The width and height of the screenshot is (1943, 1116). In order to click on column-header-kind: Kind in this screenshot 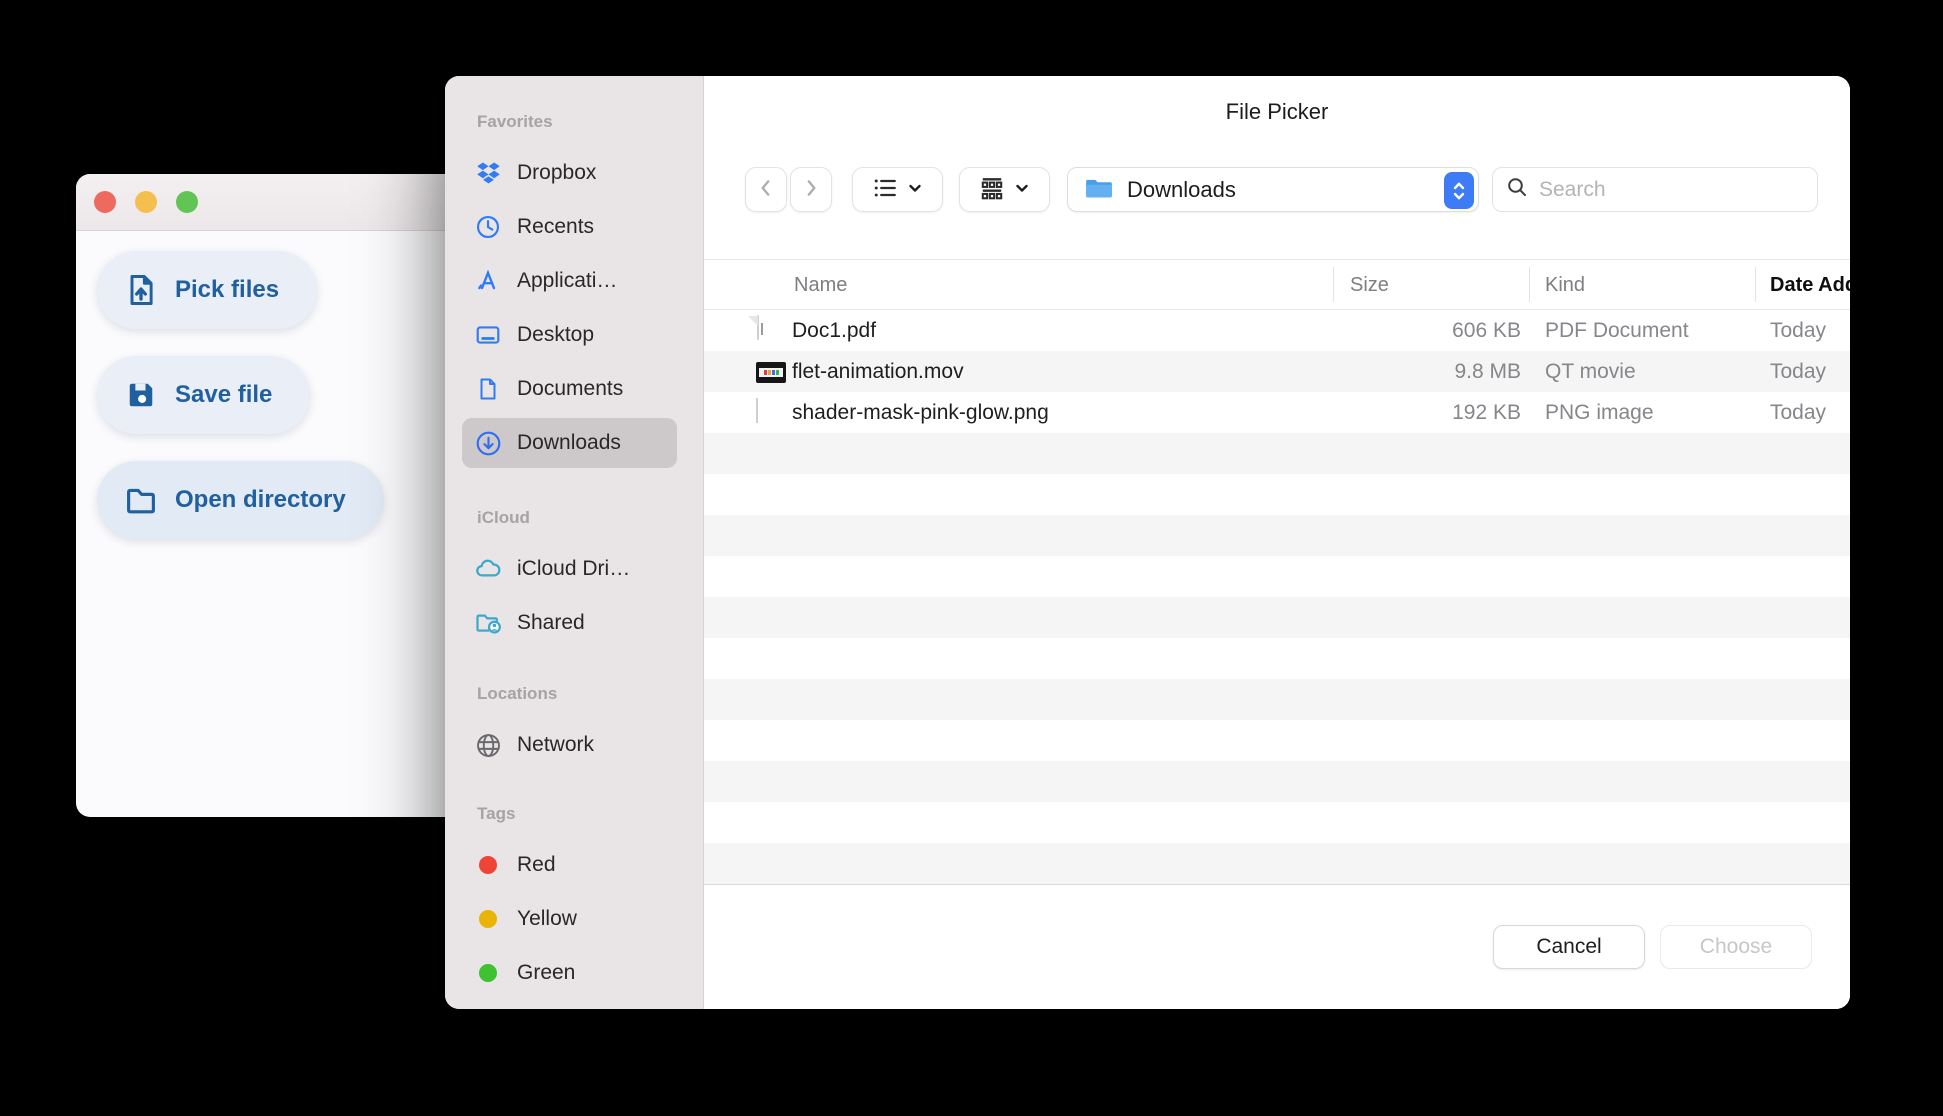, I will do `click(1565, 285)`.